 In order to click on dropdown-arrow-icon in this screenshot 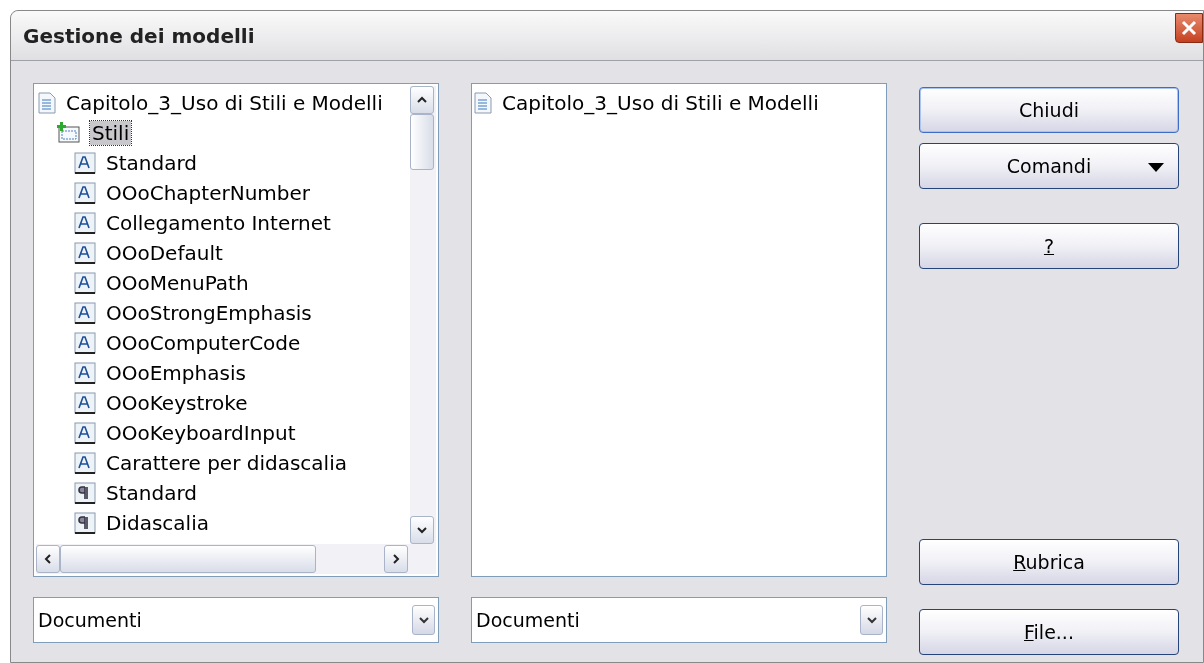, I will do `click(1156, 167)`.